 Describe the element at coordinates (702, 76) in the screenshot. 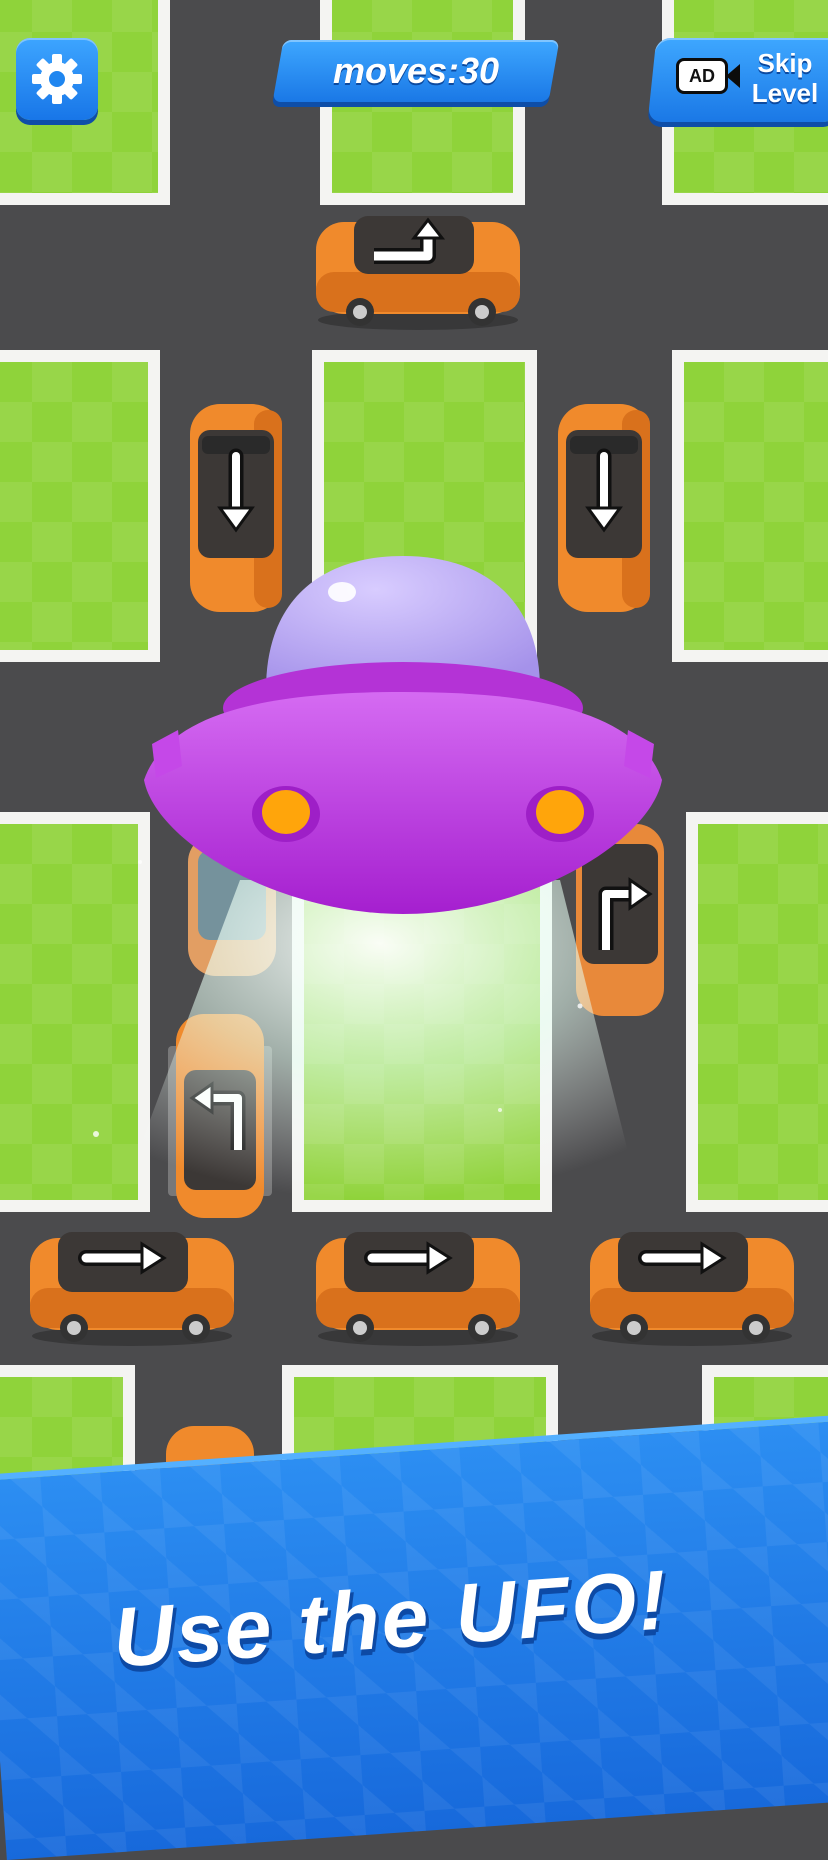

I see `video-ad-icon: AD` at that location.